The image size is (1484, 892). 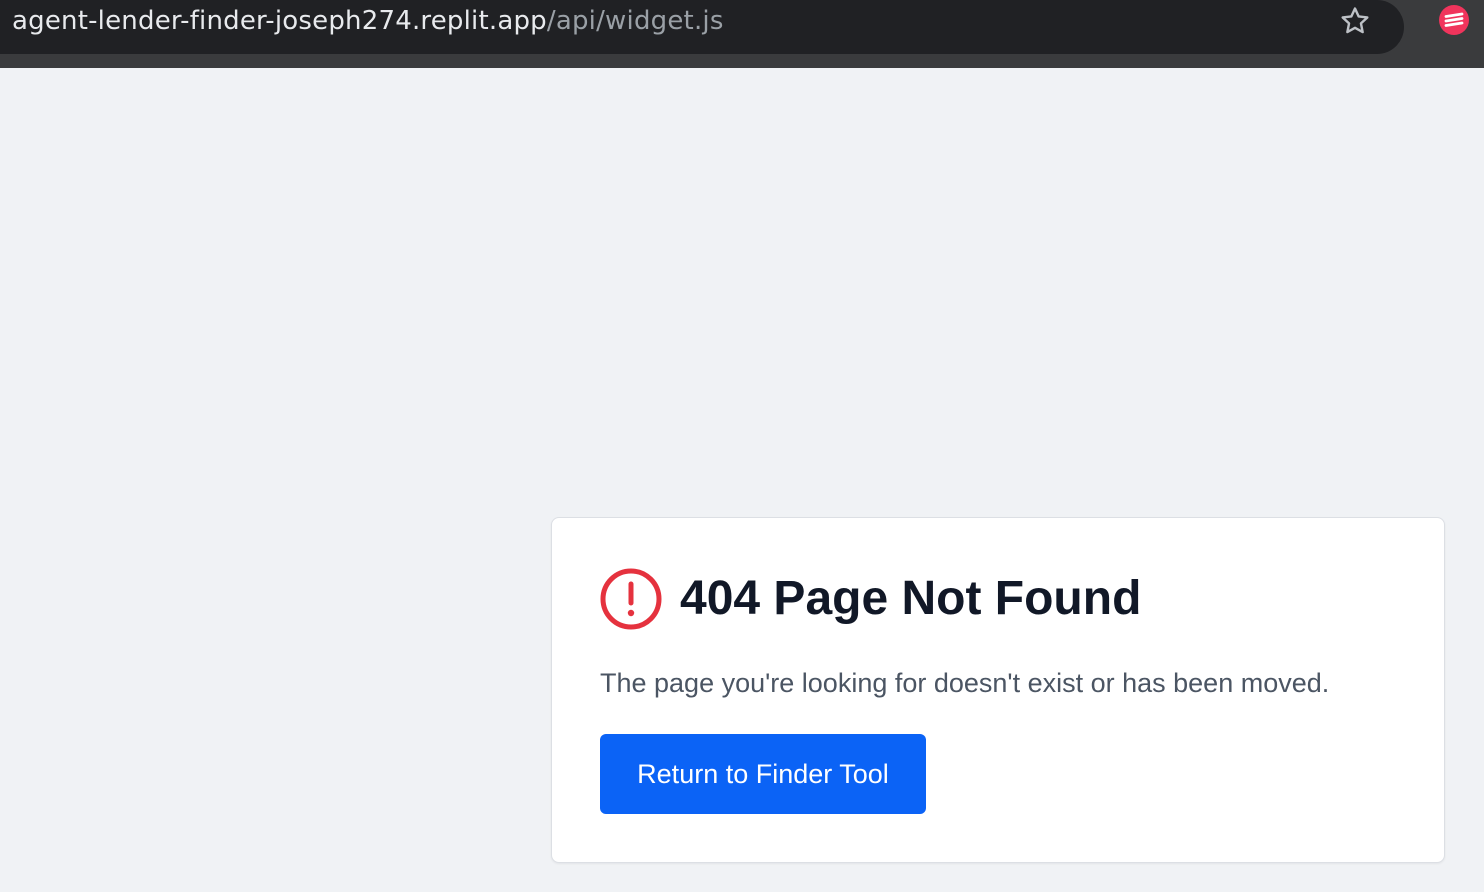 What do you see at coordinates (635, 21) in the screenshot?
I see `url-path: /api/widget.js` at bounding box center [635, 21].